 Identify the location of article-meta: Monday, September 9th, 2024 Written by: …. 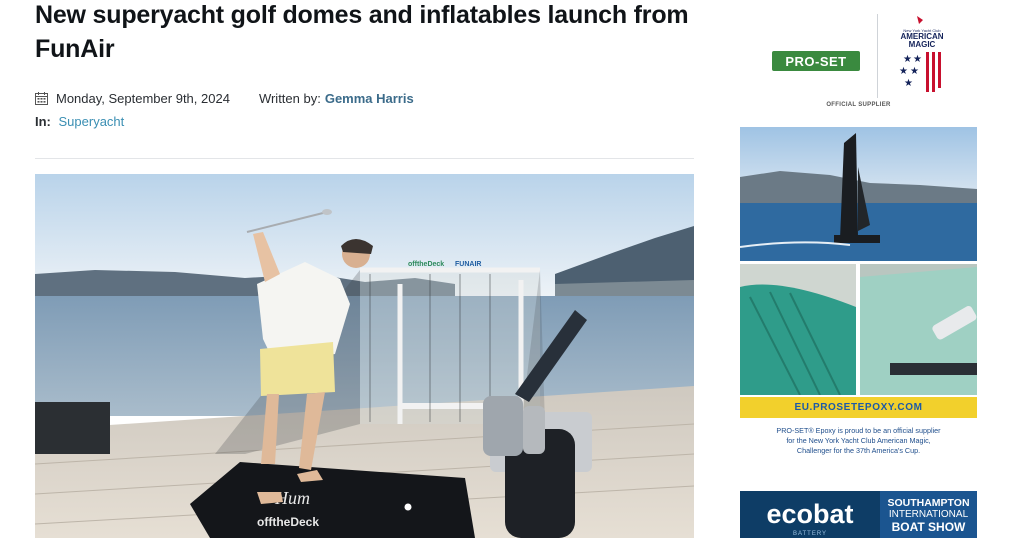
(224, 98).